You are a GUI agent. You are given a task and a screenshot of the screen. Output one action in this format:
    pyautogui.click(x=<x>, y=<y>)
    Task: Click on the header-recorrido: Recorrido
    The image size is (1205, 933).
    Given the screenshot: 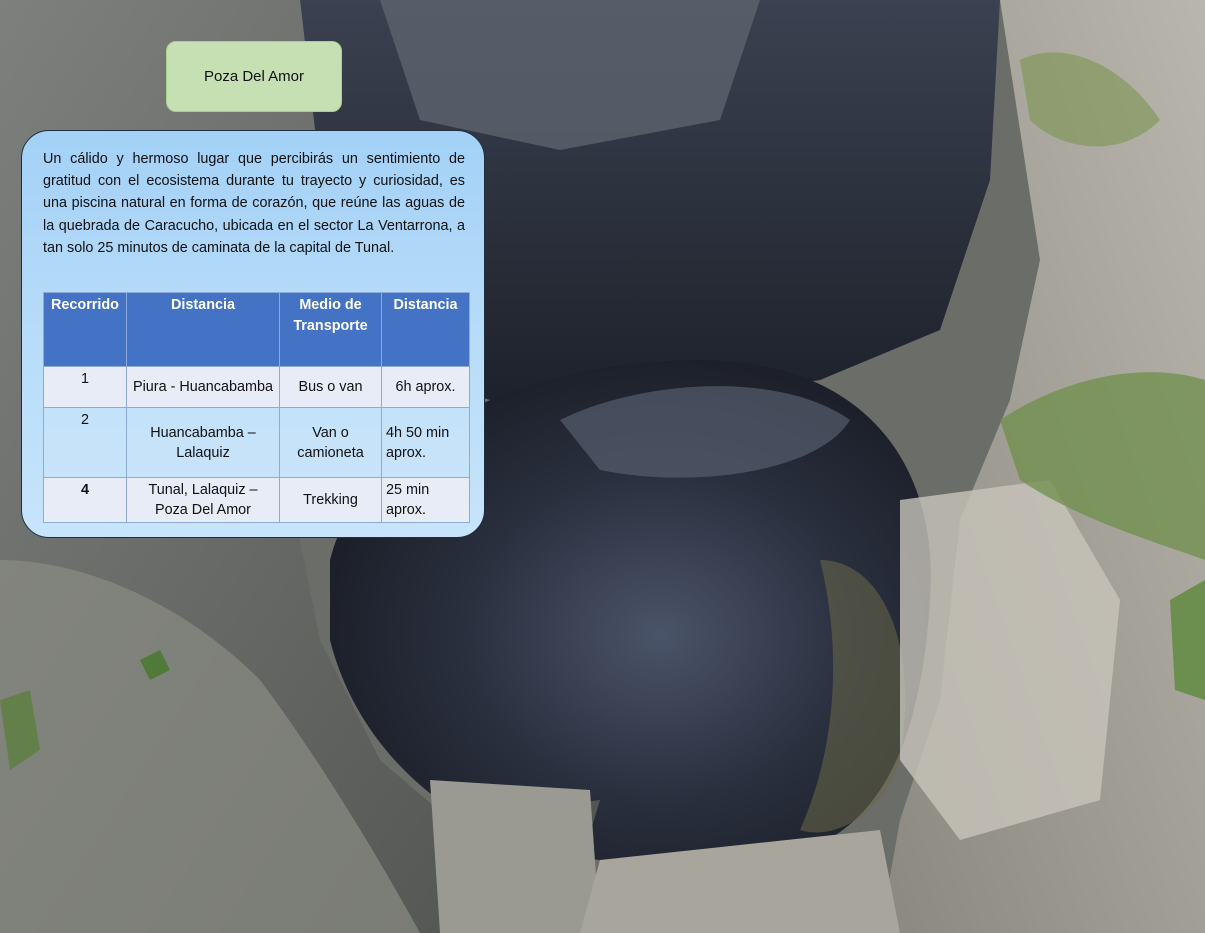 What is the action you would take?
    pyautogui.click(x=85, y=329)
    